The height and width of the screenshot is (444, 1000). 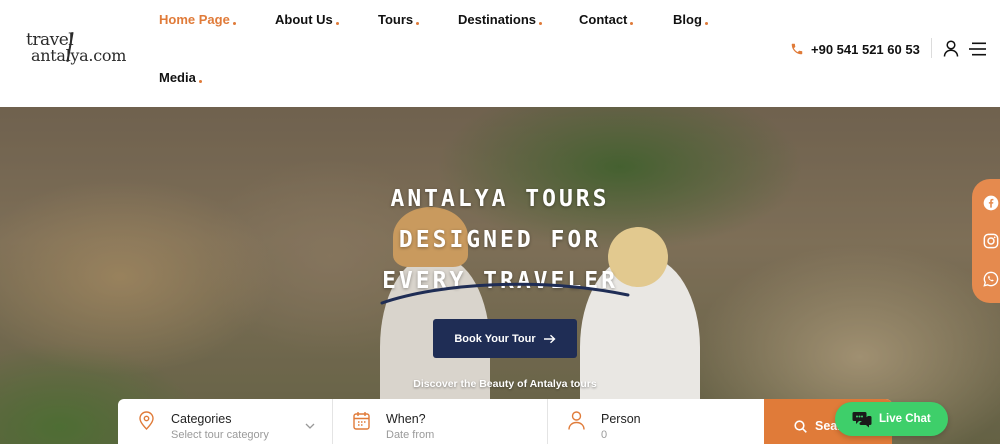 I want to click on date-label: When?, so click(x=406, y=419).